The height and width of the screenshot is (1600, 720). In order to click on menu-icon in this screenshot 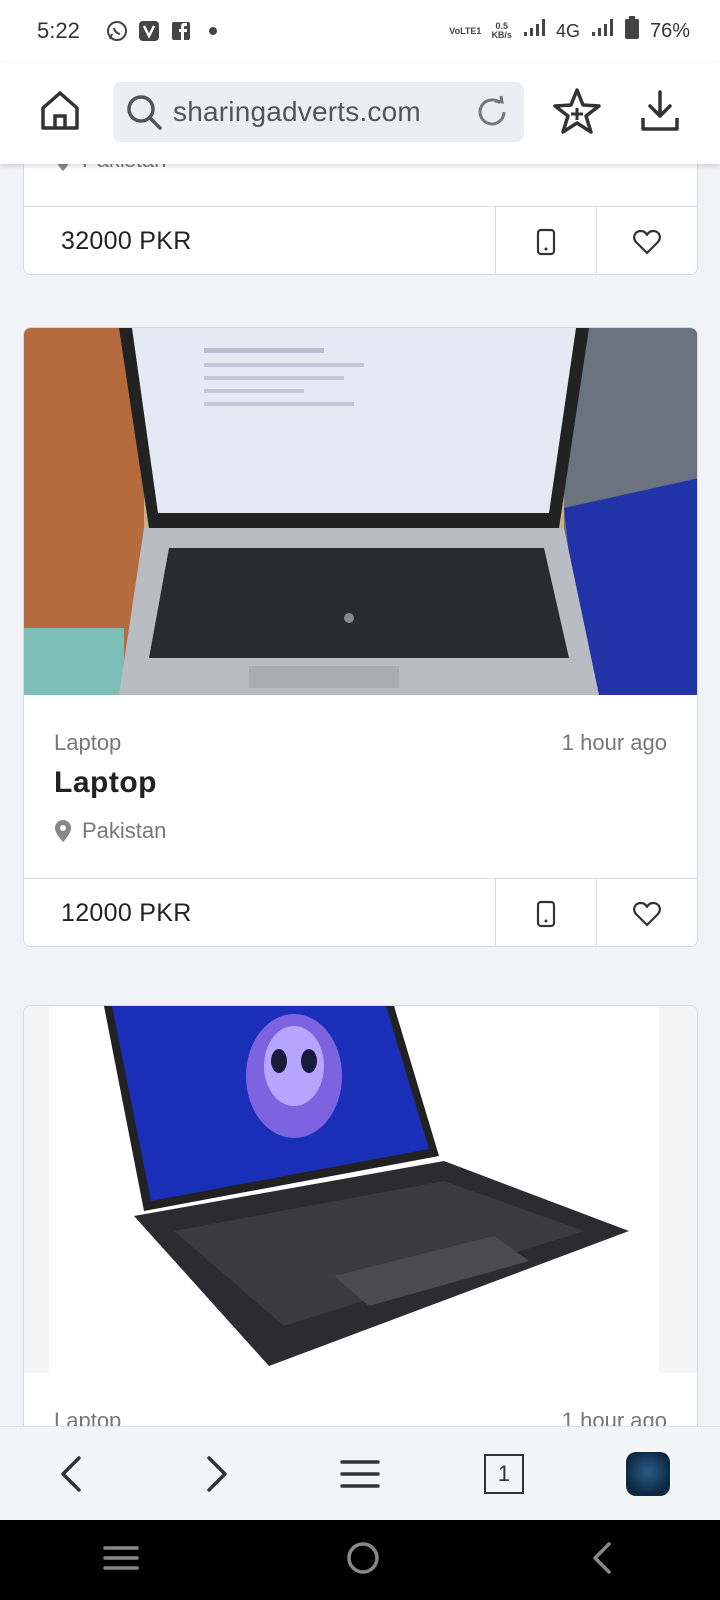, I will do `click(360, 1473)`.